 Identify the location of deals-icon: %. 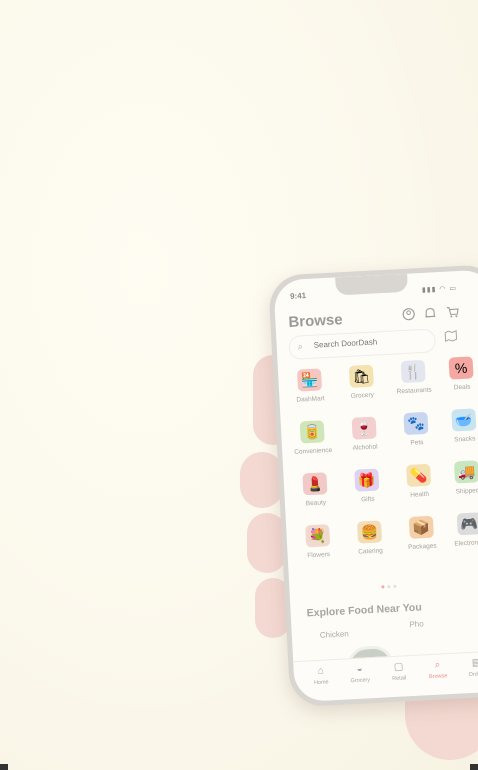
(461, 367).